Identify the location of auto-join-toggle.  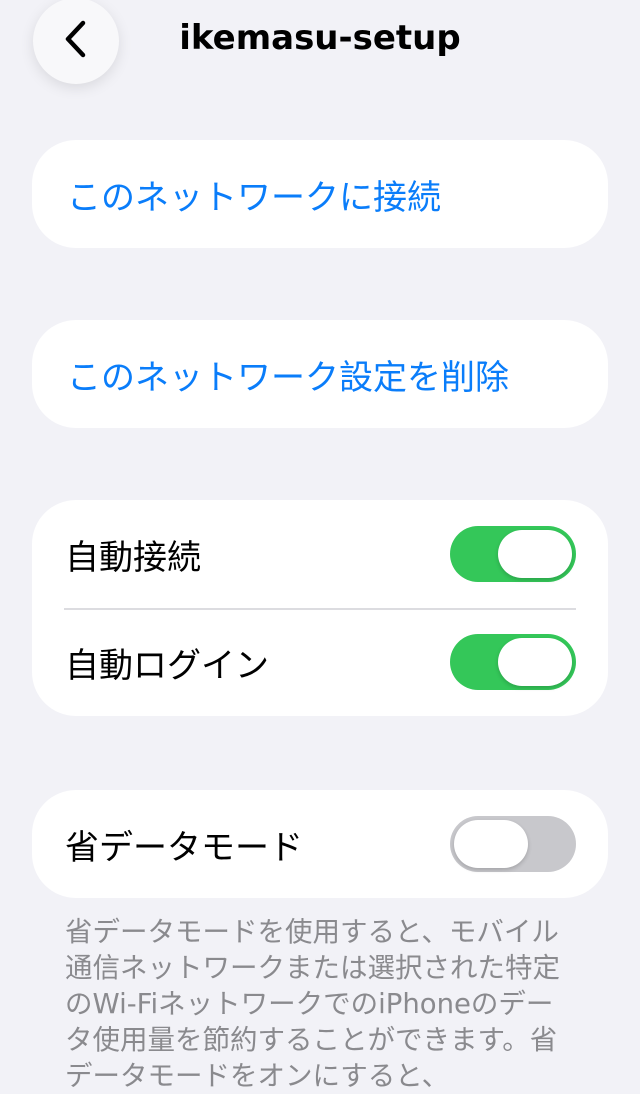
(513, 554).